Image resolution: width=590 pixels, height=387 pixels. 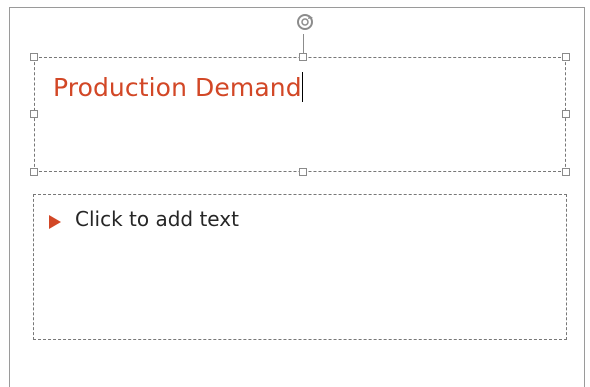 I want to click on resize-handle-bottom-left, so click(x=34, y=172).